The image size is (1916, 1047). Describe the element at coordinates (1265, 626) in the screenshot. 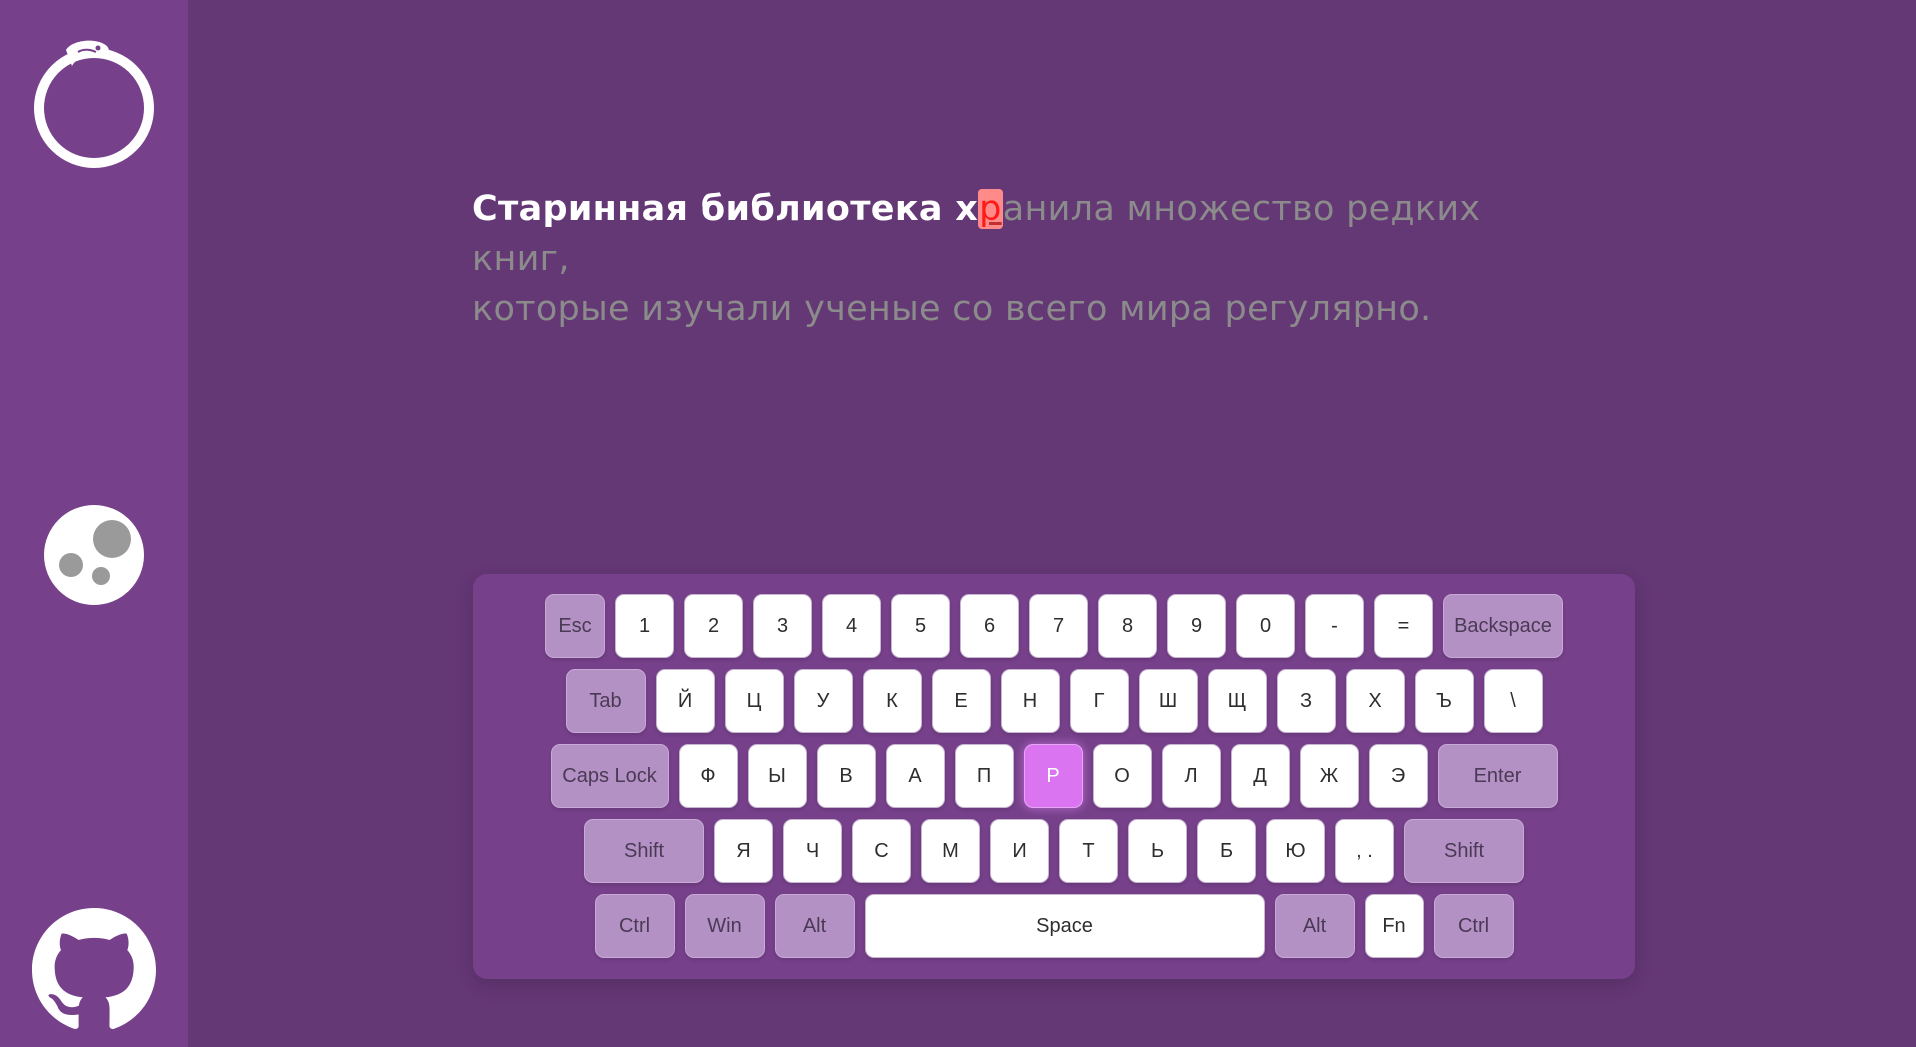

I see `key-0: 0` at that location.